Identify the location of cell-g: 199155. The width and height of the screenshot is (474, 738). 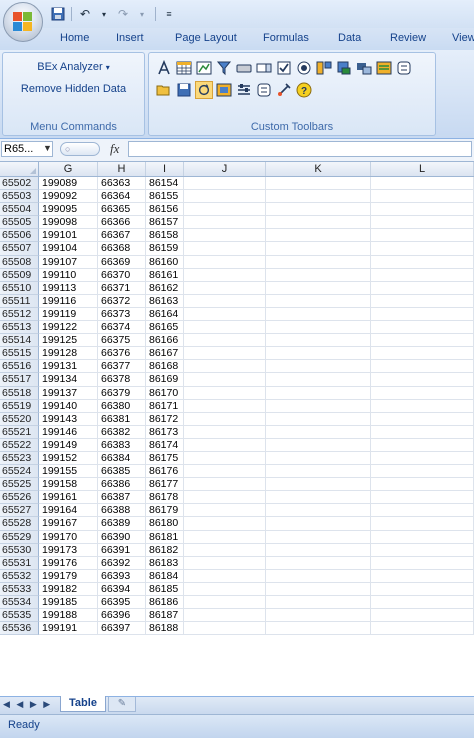
(68, 472).